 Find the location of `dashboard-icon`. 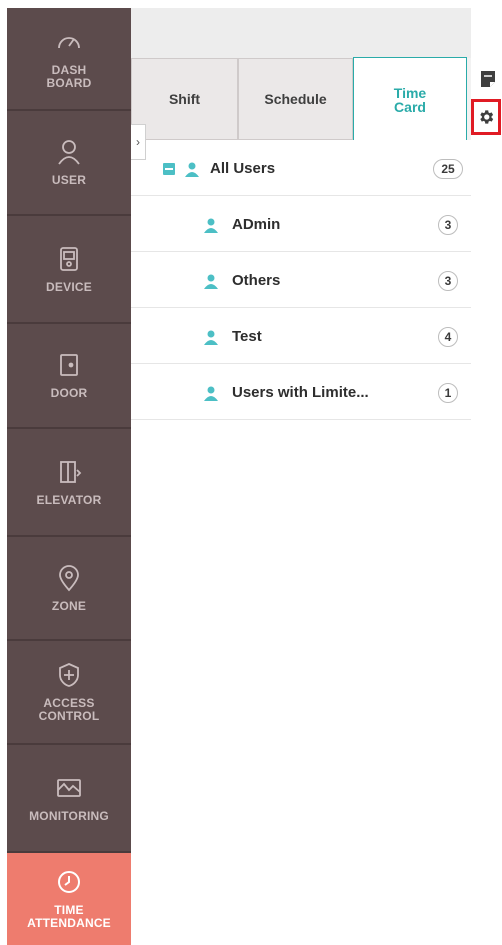

dashboard-icon is located at coordinates (69, 42).